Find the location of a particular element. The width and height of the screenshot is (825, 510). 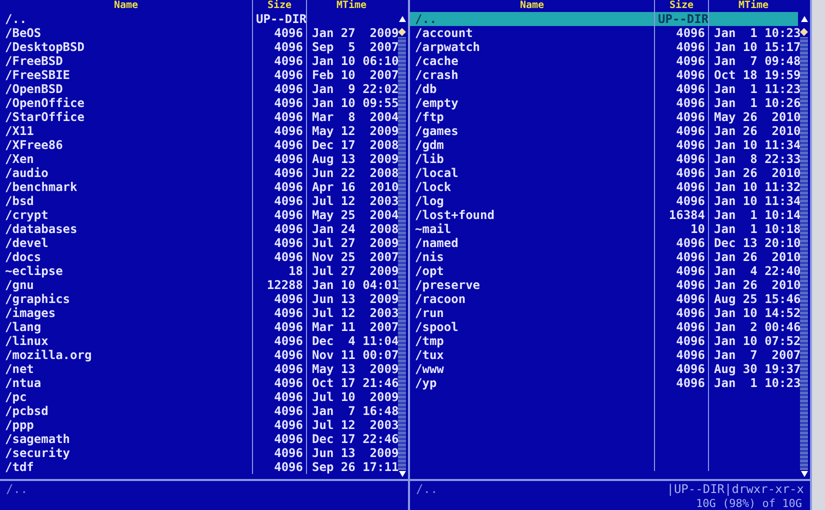

file-row: /games 4096 Jan 26 2010 is located at coordinates (604, 131).